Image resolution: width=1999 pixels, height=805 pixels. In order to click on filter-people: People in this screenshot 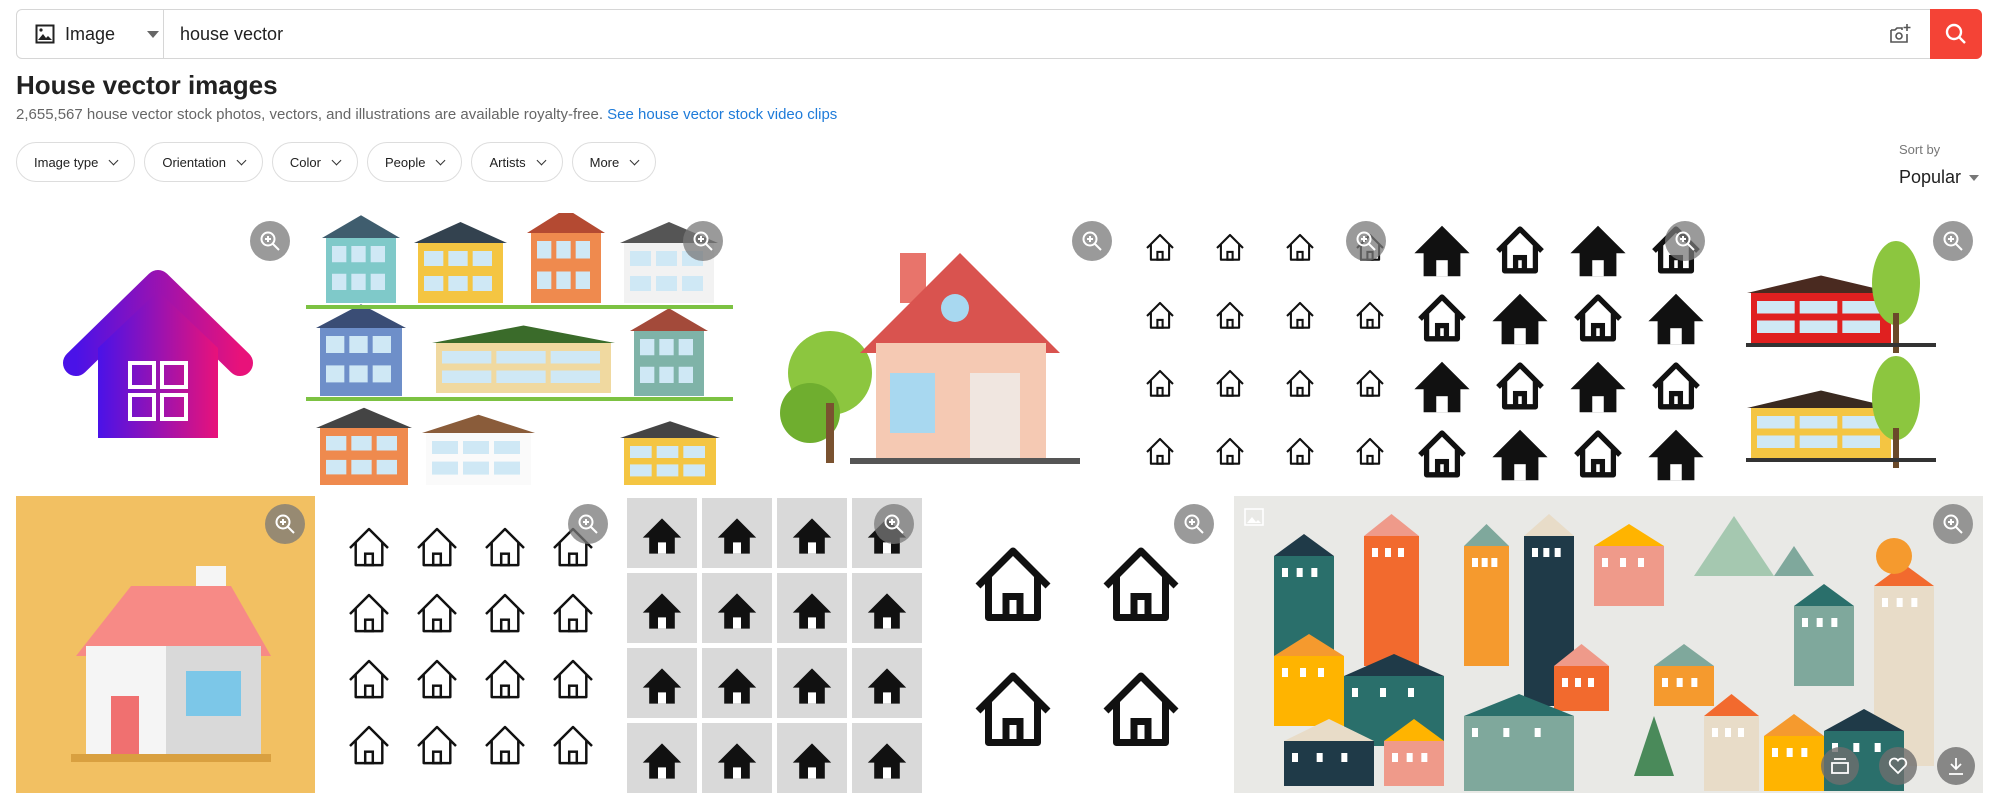, I will do `click(415, 162)`.